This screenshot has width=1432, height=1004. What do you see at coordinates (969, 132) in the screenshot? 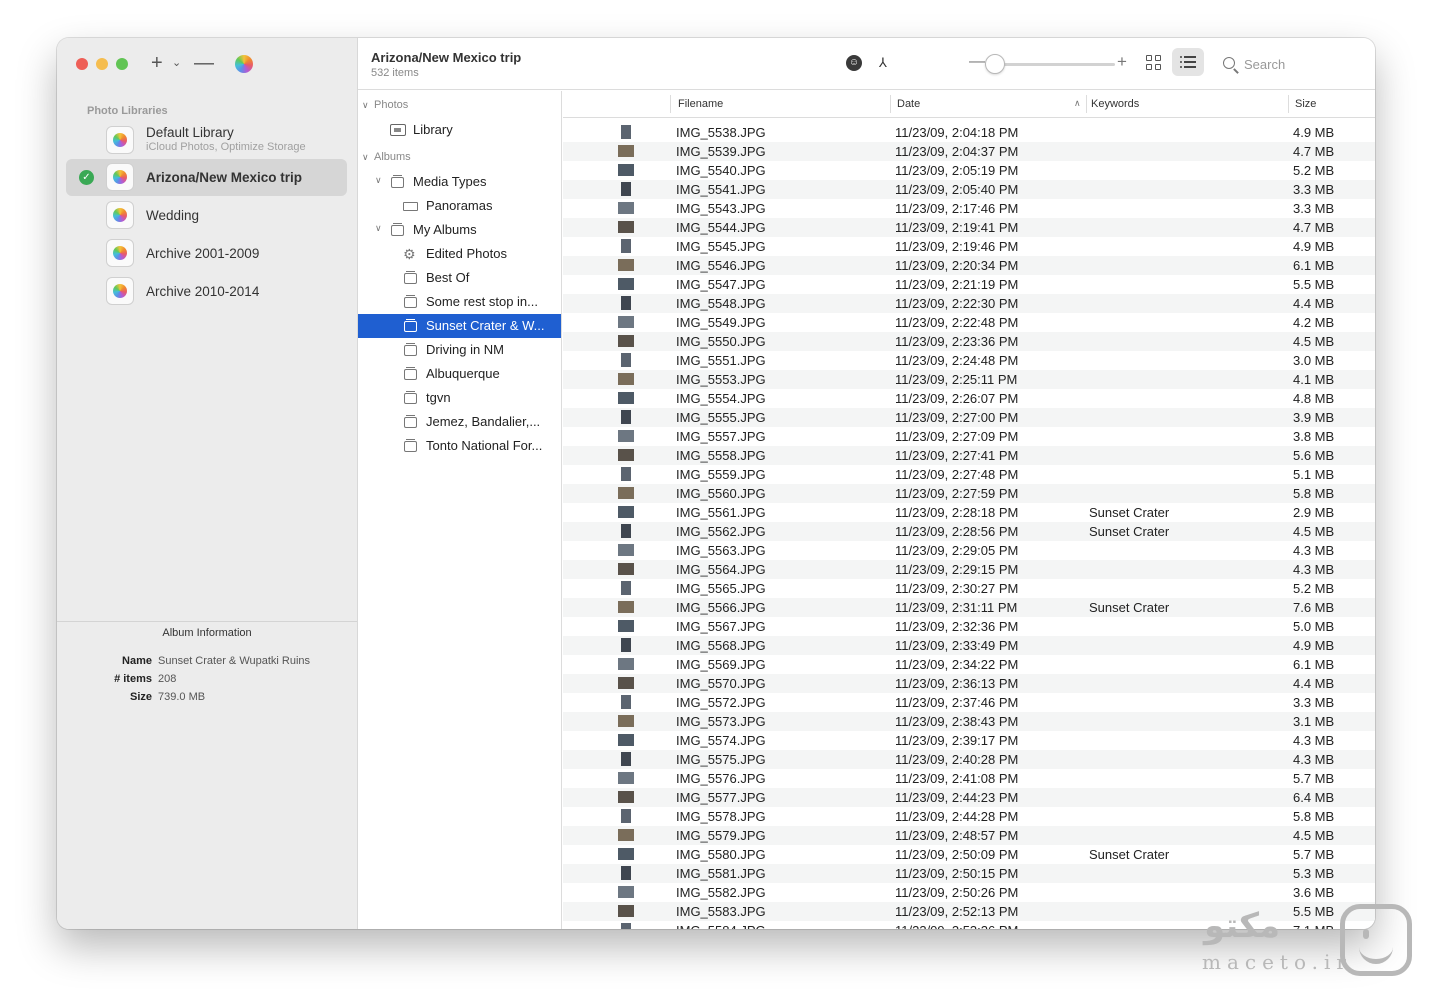
I see `table-row: IMG_5538.JPG 11/23/09, 2:04:18 PM 4.9 MB` at bounding box center [969, 132].